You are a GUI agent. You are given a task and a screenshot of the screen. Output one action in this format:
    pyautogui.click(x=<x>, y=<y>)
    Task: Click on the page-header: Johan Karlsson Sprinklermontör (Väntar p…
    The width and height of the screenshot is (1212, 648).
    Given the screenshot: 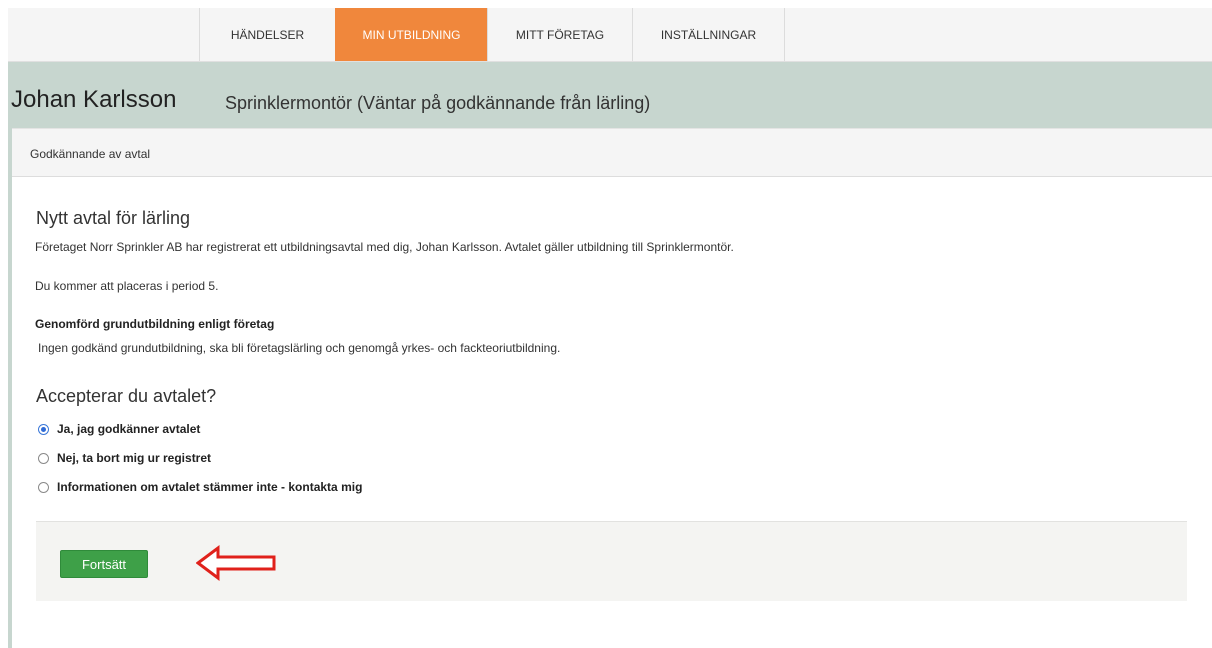 What is the action you would take?
    pyautogui.click(x=610, y=95)
    